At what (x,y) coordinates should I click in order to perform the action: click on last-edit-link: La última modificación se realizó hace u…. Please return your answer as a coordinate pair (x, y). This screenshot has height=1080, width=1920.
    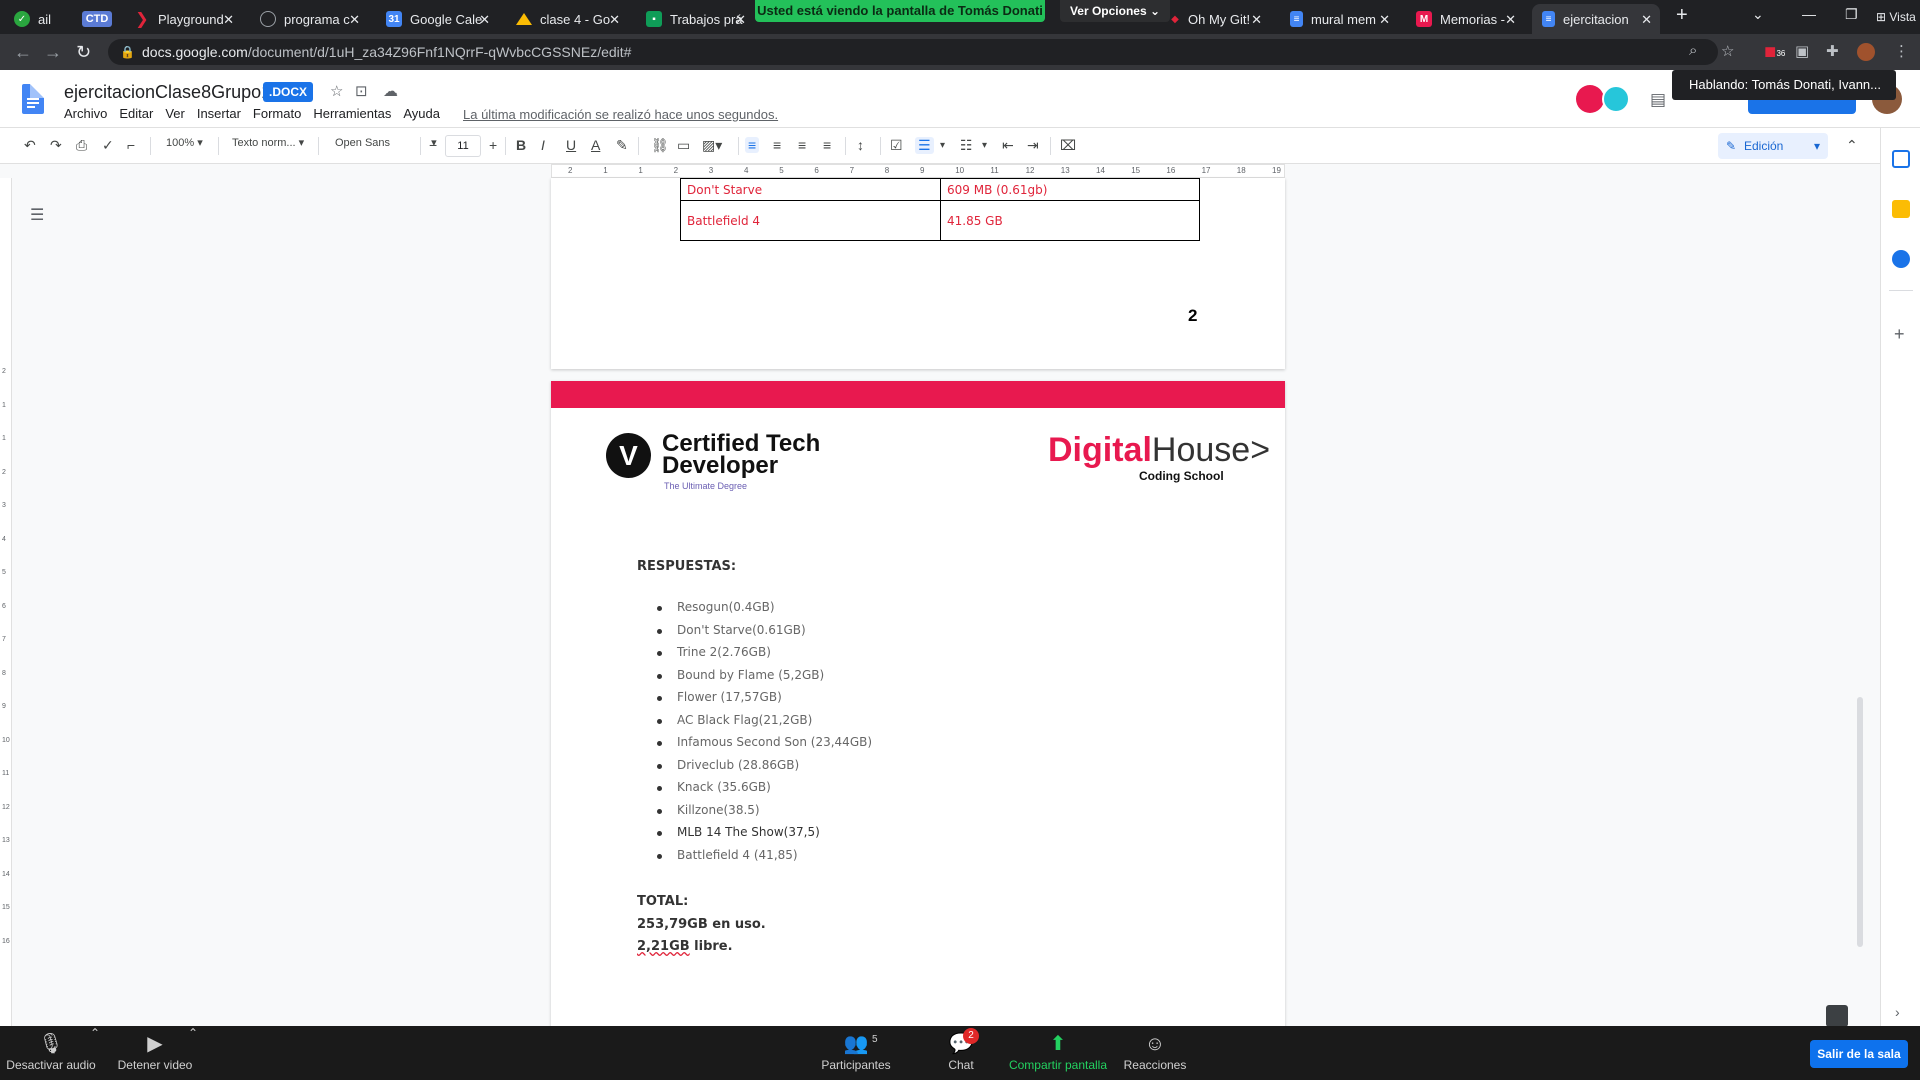
    Looking at the image, I should click on (620, 114).